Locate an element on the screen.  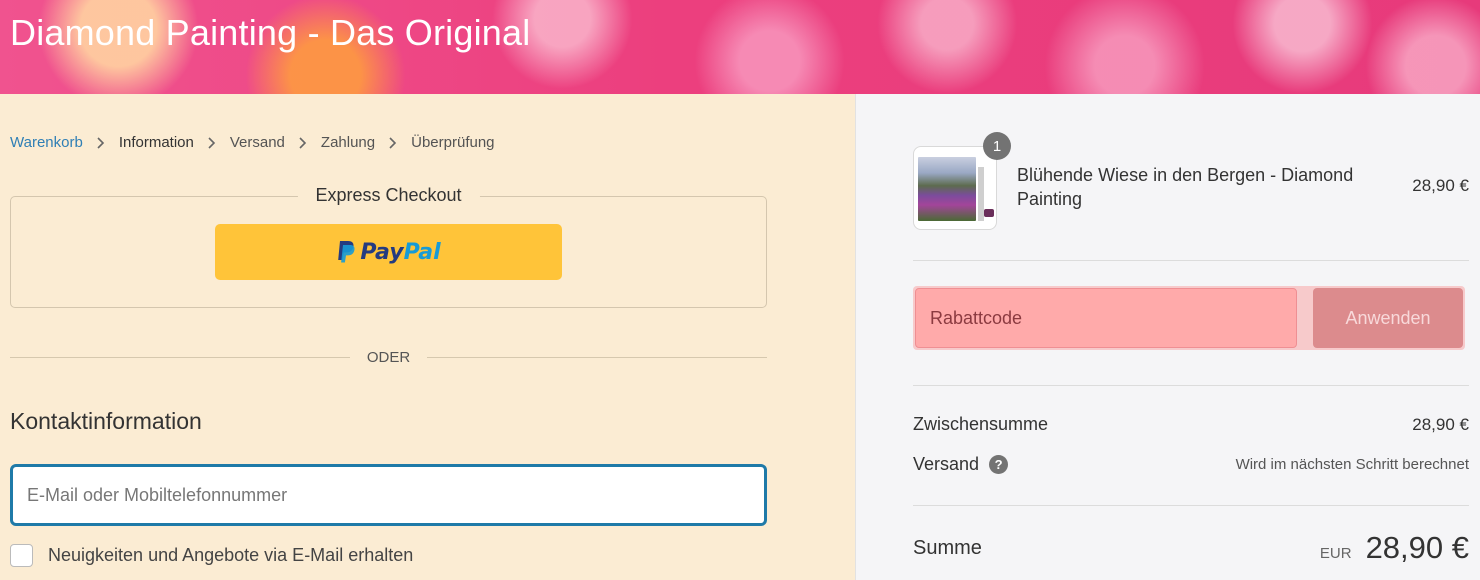
total-amount: 28,90 € is located at coordinates (1417, 547).